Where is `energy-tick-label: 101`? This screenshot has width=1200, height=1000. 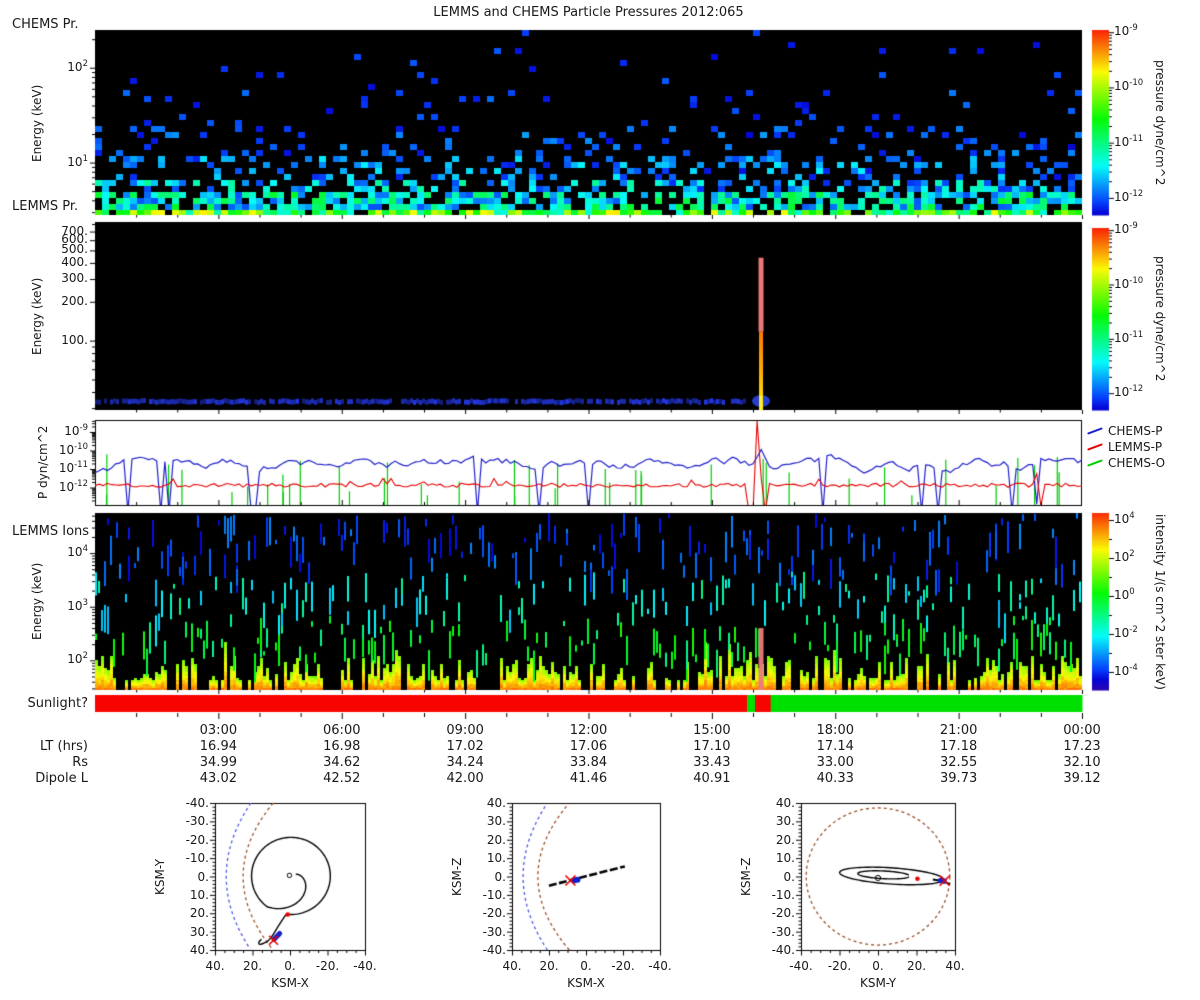
energy-tick-label: 101 is located at coordinates (77, 161).